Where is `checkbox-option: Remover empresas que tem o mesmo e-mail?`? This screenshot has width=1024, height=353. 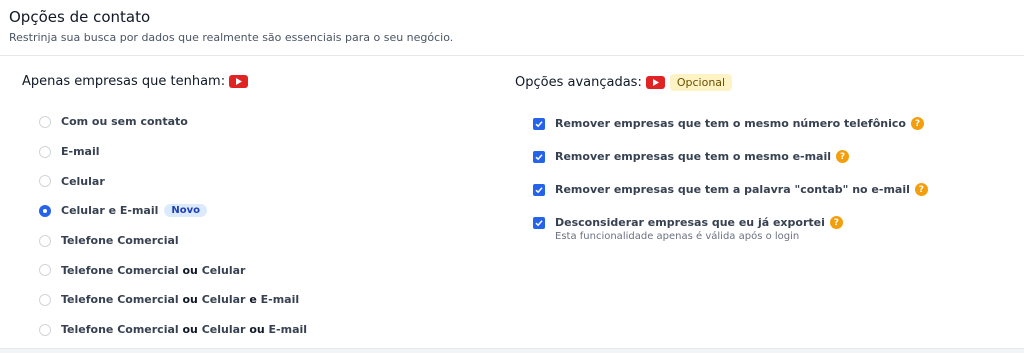 checkbox-option: Remover empresas que tem o mesmo e-mail? is located at coordinates (730, 156).